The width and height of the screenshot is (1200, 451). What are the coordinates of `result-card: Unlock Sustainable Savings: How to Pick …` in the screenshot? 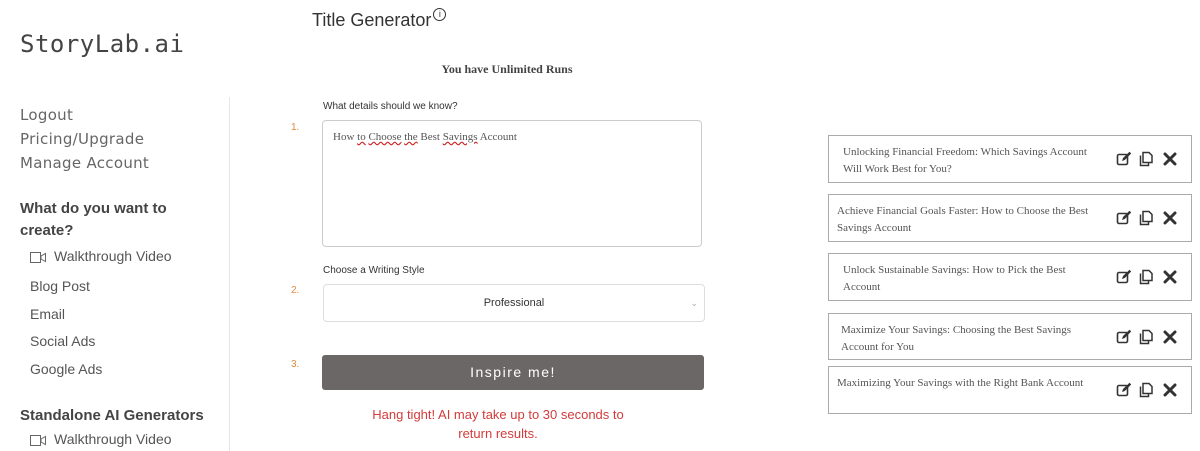 It's located at (1010, 277).